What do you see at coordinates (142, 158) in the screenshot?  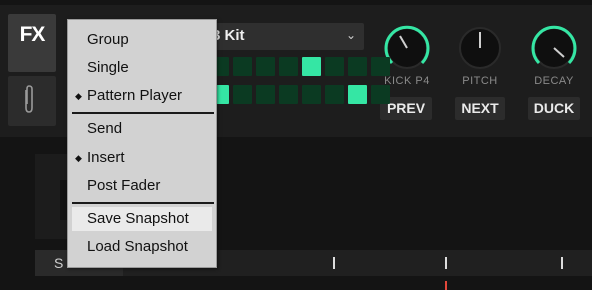 I see `menu-item-insert: ◆ Insert` at bounding box center [142, 158].